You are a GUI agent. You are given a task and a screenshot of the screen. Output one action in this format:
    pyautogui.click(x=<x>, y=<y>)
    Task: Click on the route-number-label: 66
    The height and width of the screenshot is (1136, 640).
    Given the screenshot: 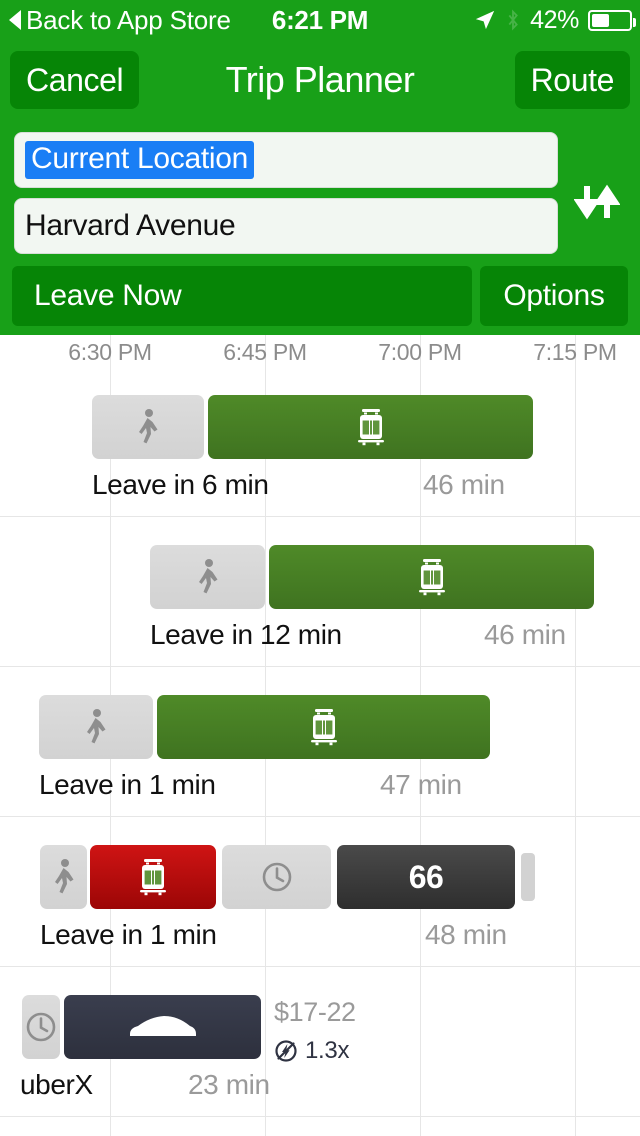 What is the action you would take?
    pyautogui.click(x=426, y=876)
    